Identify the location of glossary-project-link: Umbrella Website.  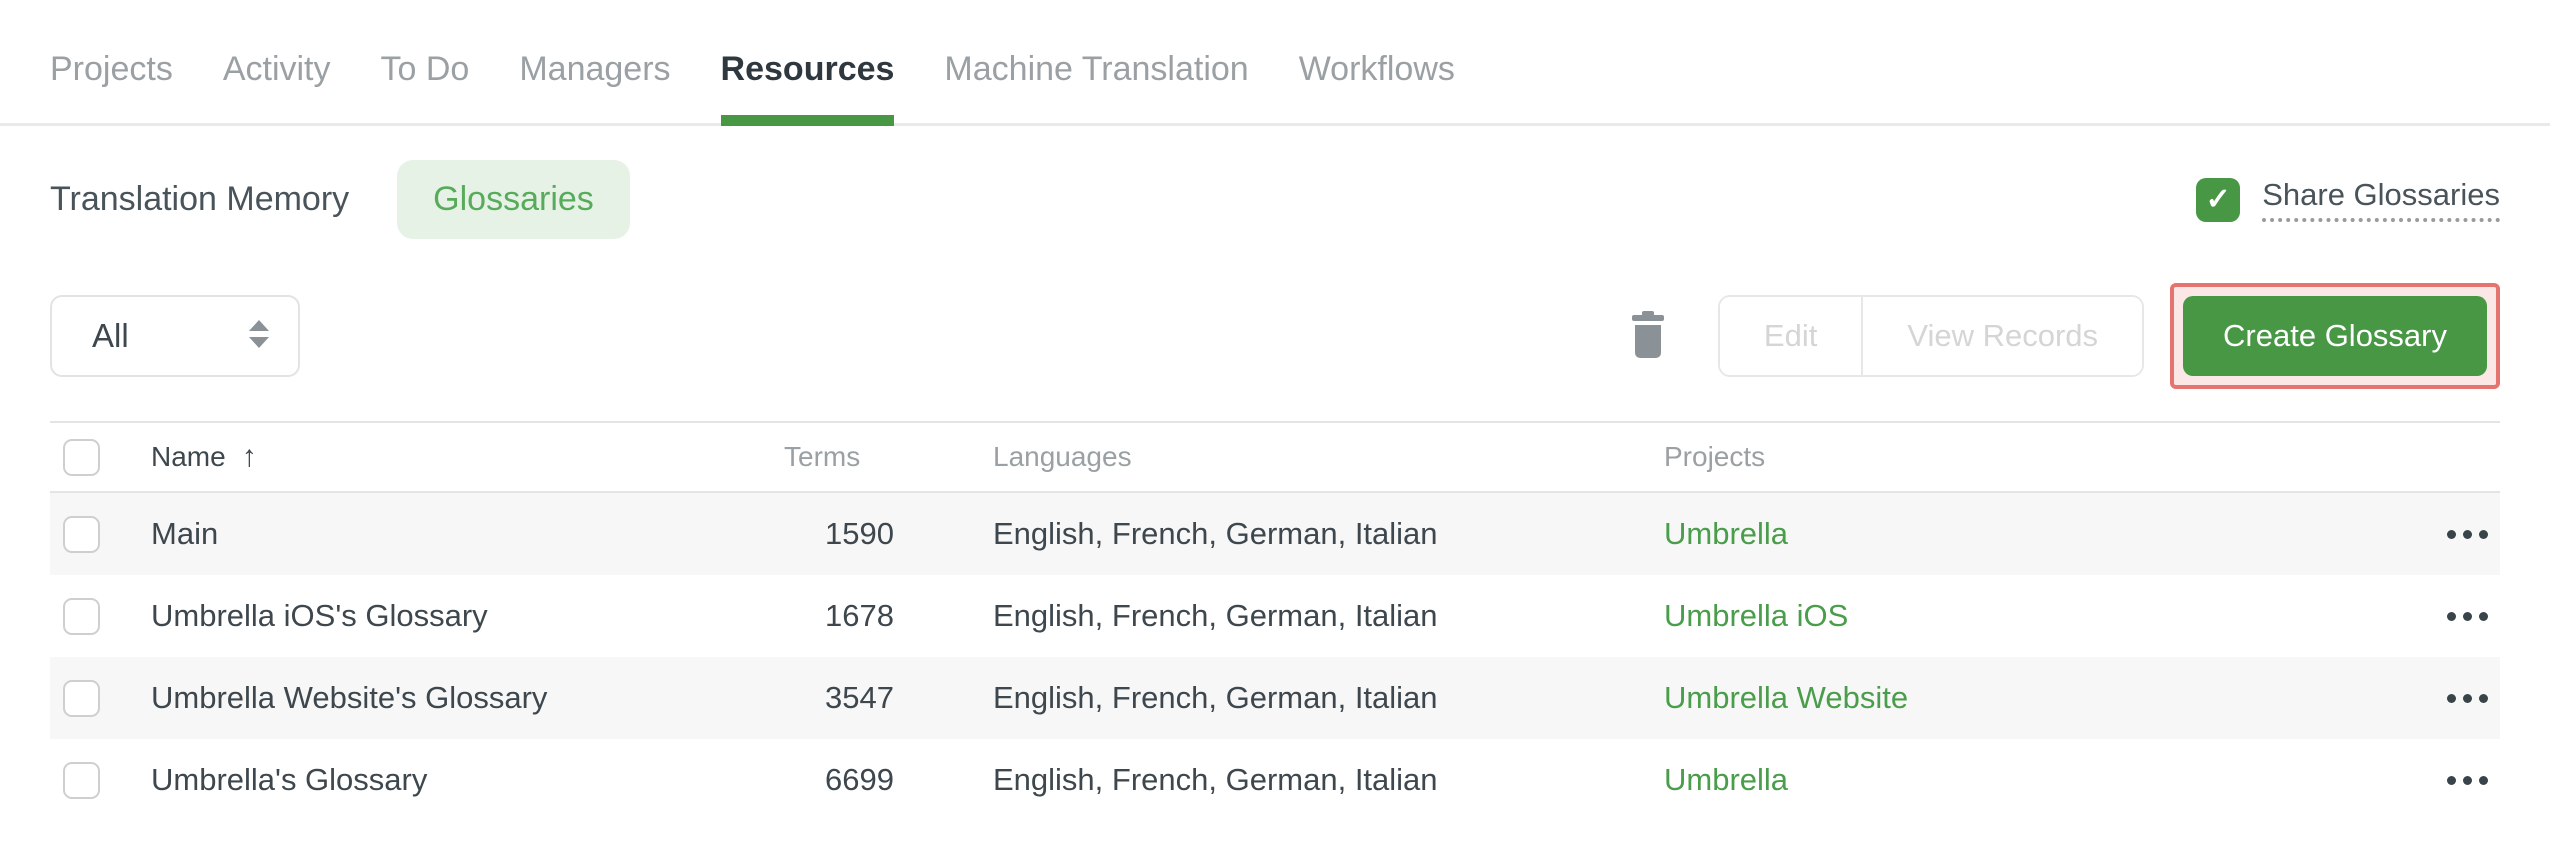
(2037, 698).